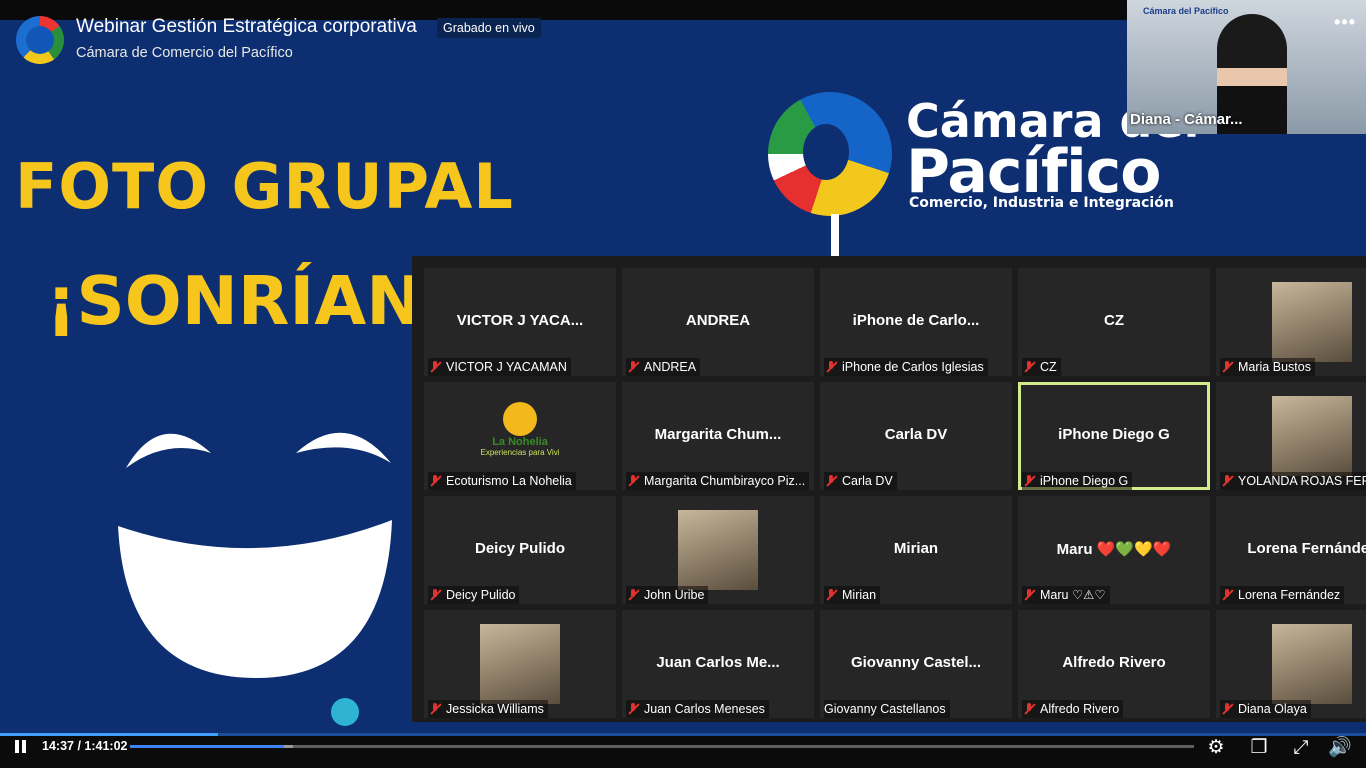 Image resolution: width=1366 pixels, height=768 pixels. Describe the element at coordinates (1048, 367) in the screenshot. I see `participant-name: CZ` at that location.